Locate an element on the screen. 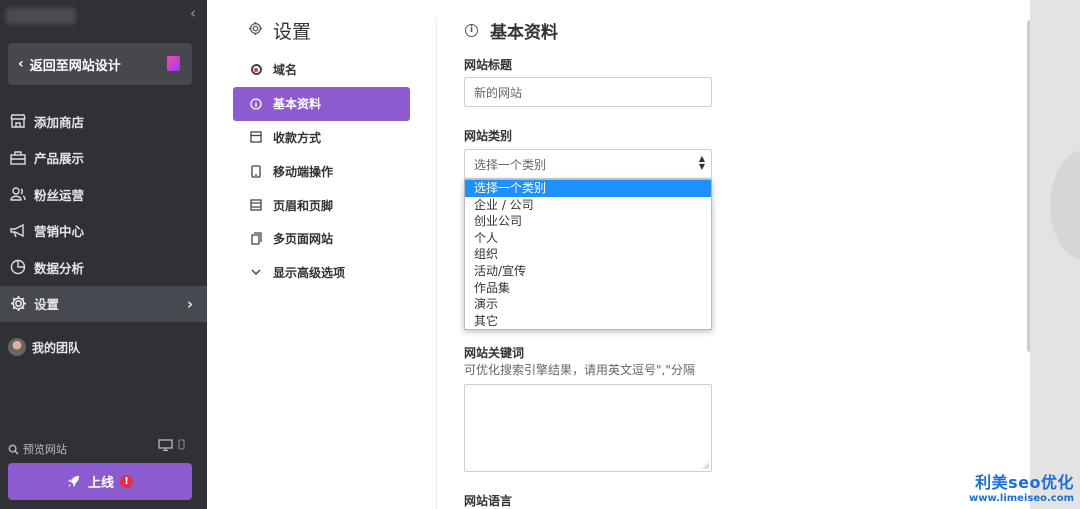  sidebar-item-label: 粉丝运营 is located at coordinates (59, 195).